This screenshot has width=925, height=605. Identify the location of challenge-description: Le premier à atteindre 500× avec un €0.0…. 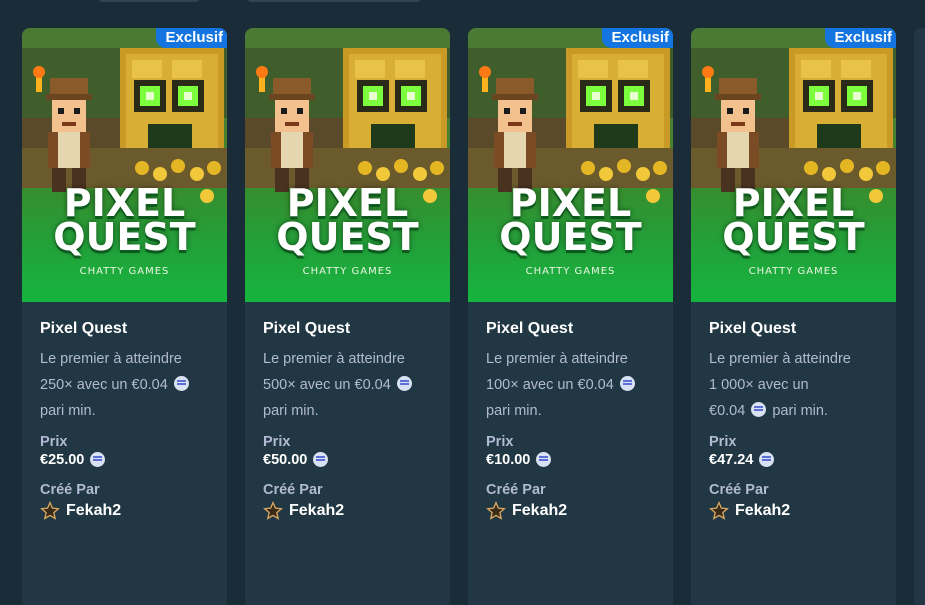
(347, 385).